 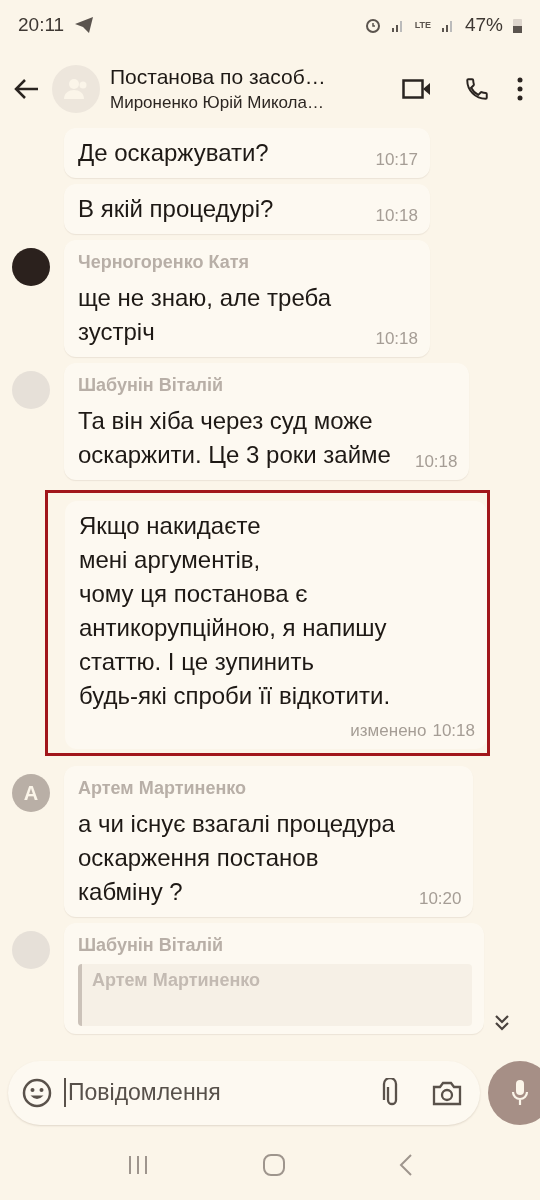 I want to click on microphone-button, so click(x=514, y=1092).